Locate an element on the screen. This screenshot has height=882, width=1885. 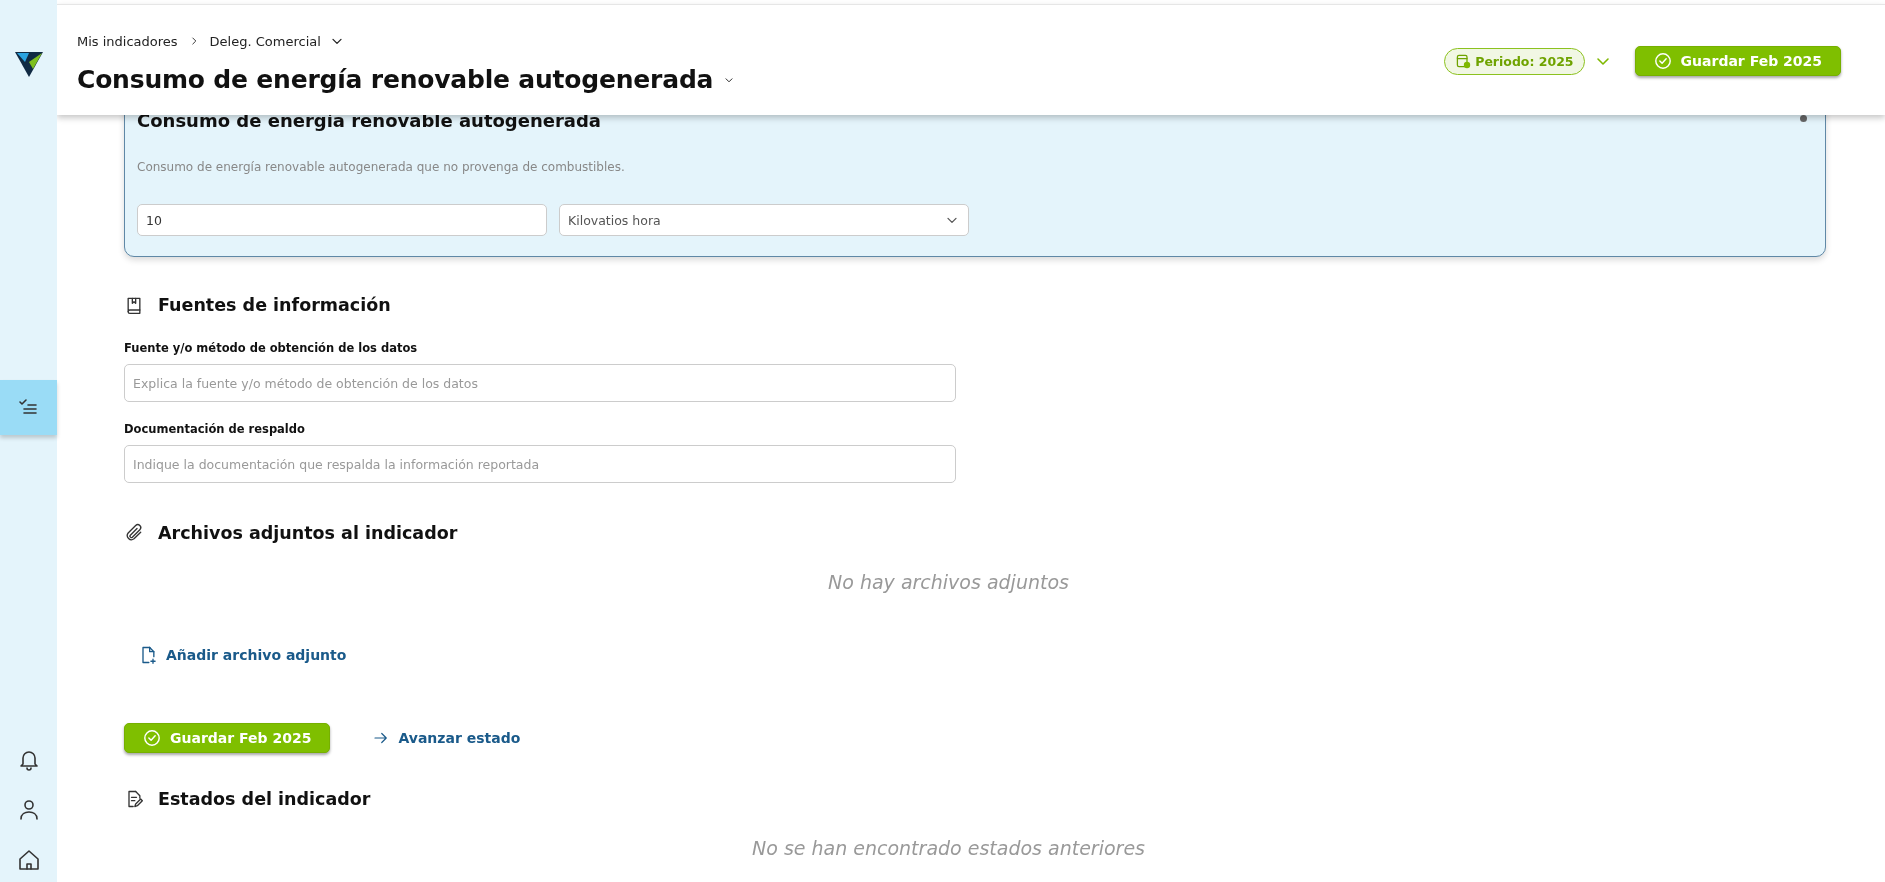
section-heading: Archivos adjuntos al indicador is located at coordinates (308, 533).